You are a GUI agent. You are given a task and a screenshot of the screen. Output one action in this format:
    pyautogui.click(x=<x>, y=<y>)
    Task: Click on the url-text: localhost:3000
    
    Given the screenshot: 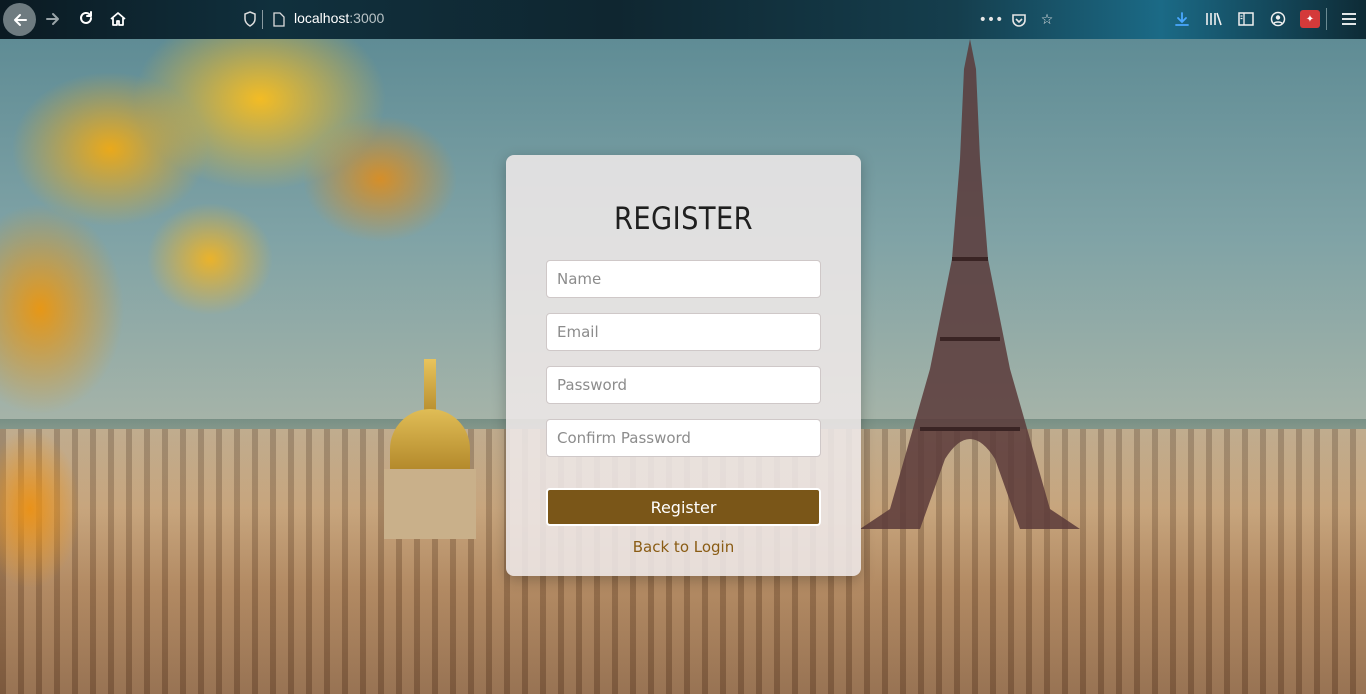 What is the action you would take?
    pyautogui.click(x=339, y=18)
    